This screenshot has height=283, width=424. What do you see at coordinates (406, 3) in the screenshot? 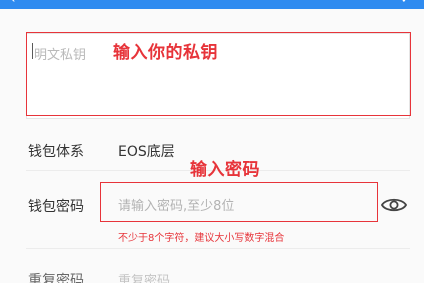
I see `confirm-check-icon: ✓` at bounding box center [406, 3].